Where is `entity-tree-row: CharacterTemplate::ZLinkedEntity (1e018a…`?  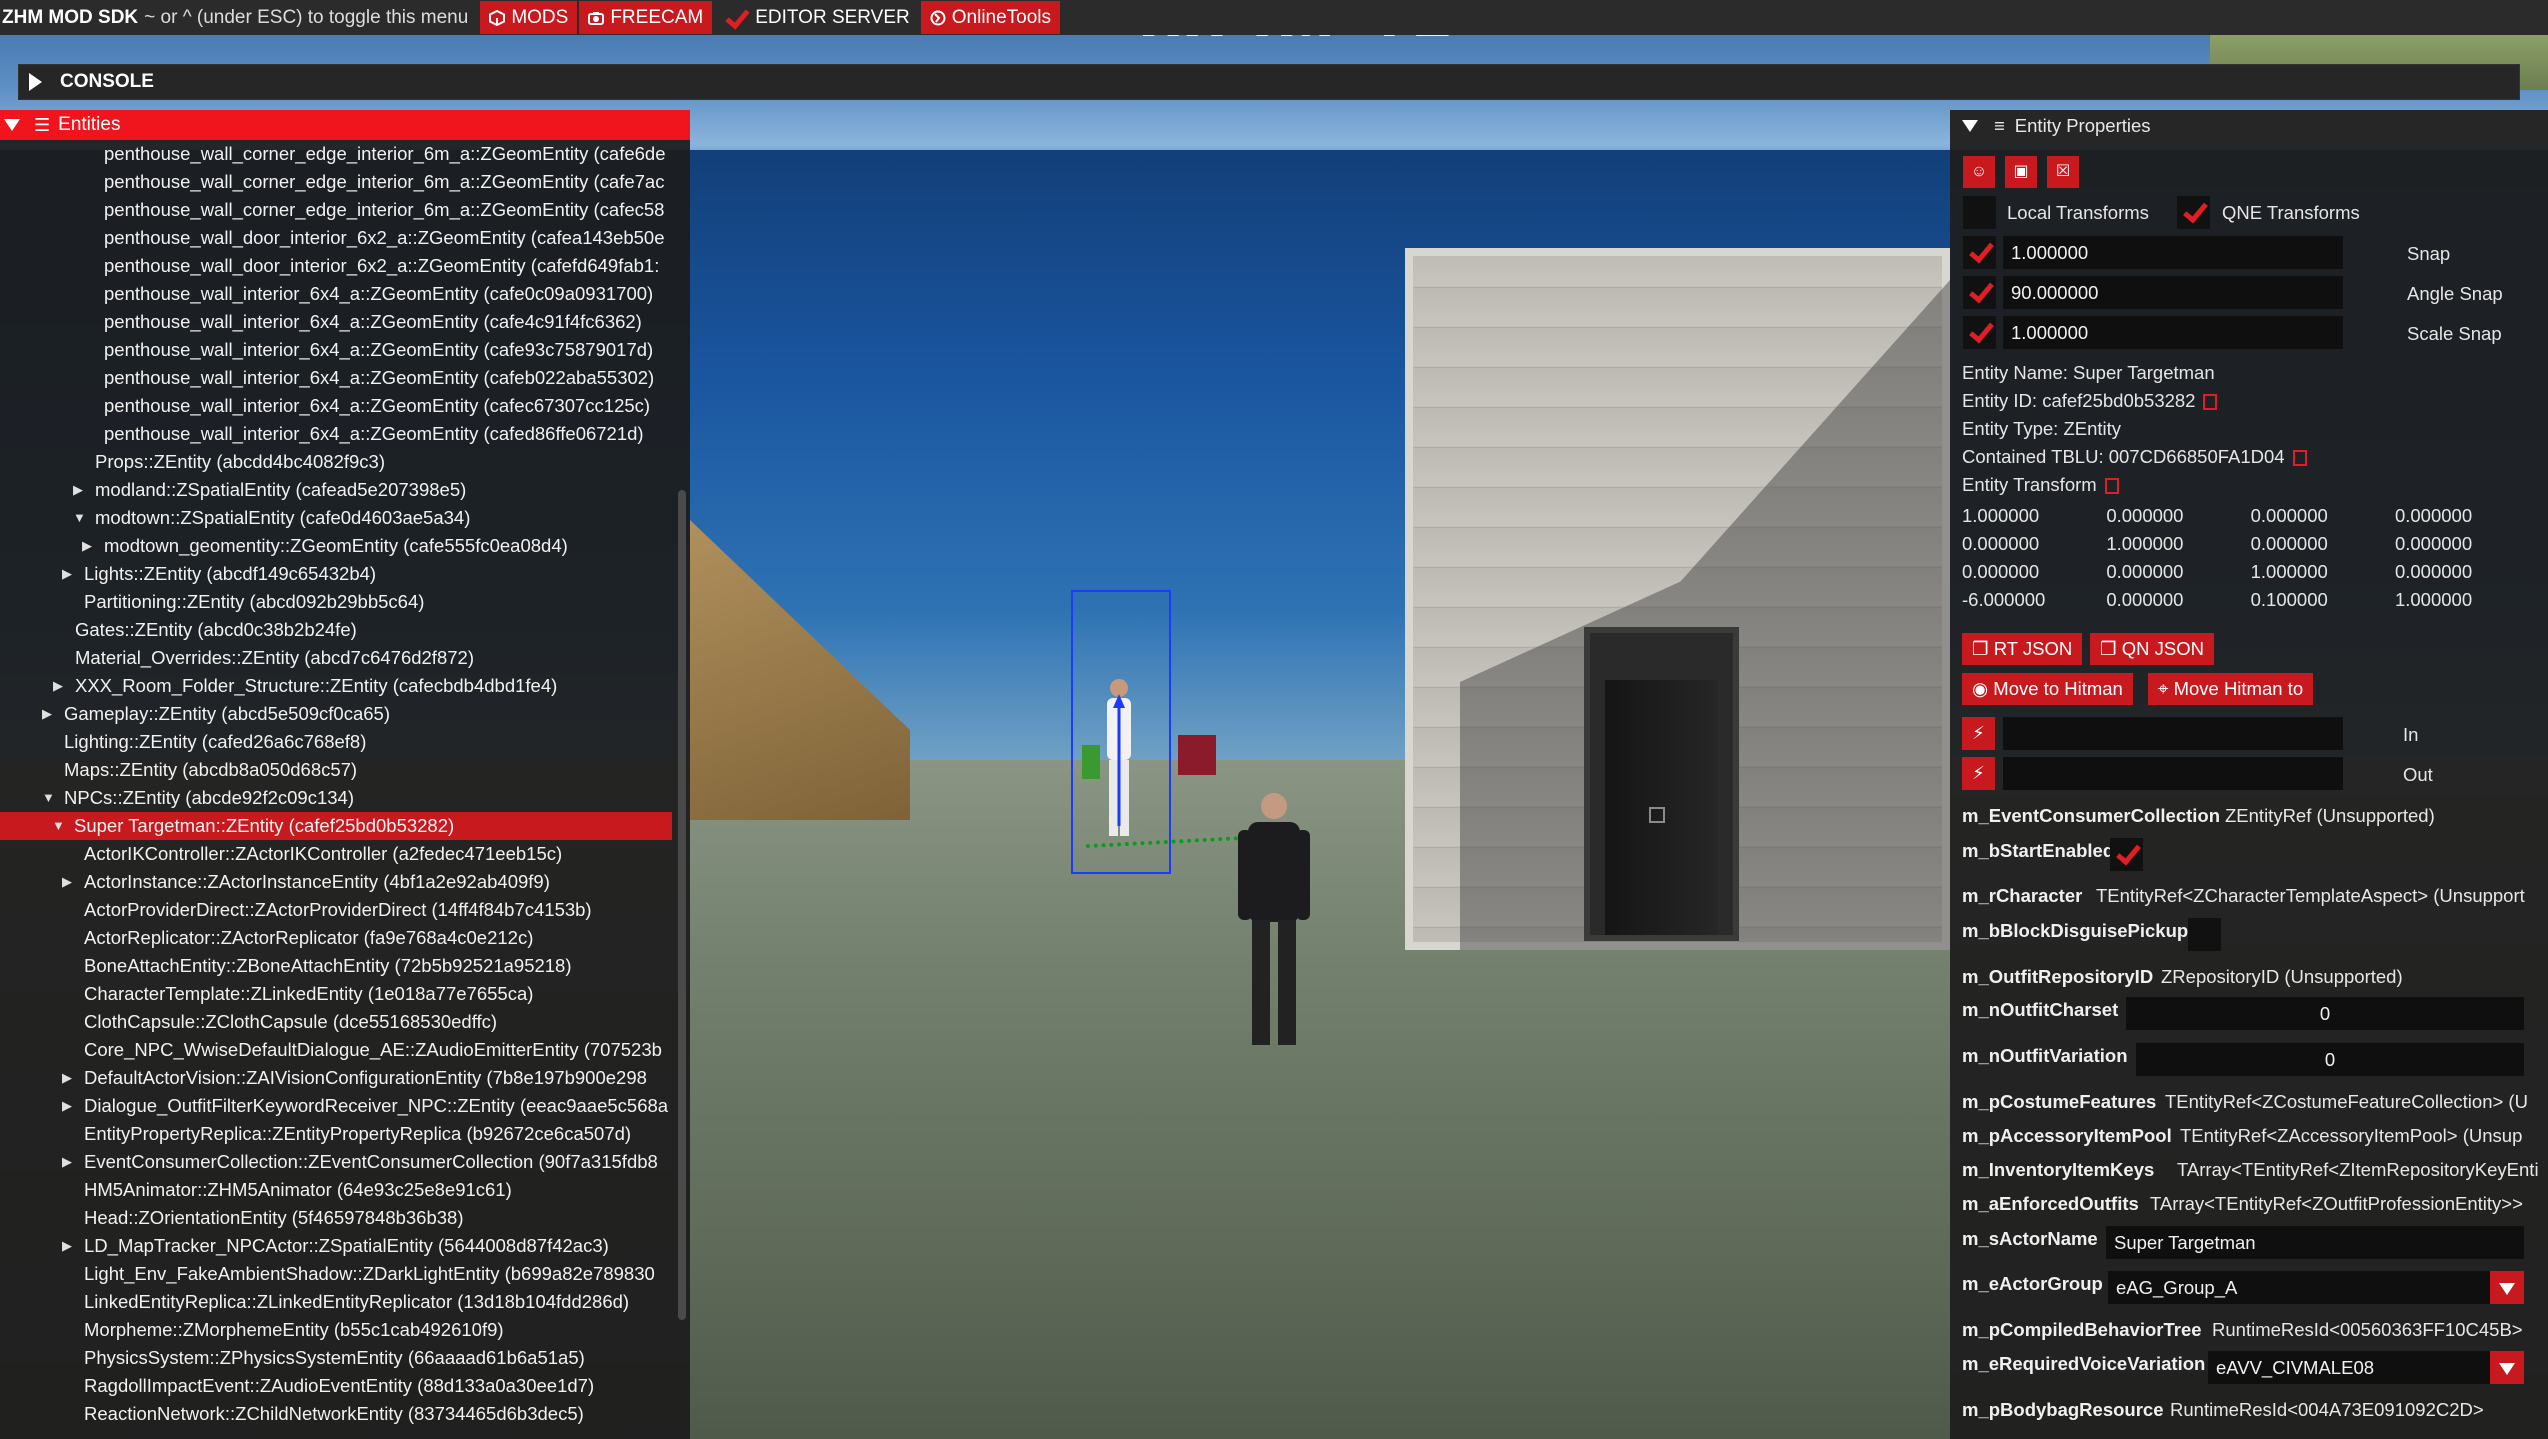
entity-tree-row: CharacterTemplate::ZLinkedEntity (1e018a… is located at coordinates (336, 994).